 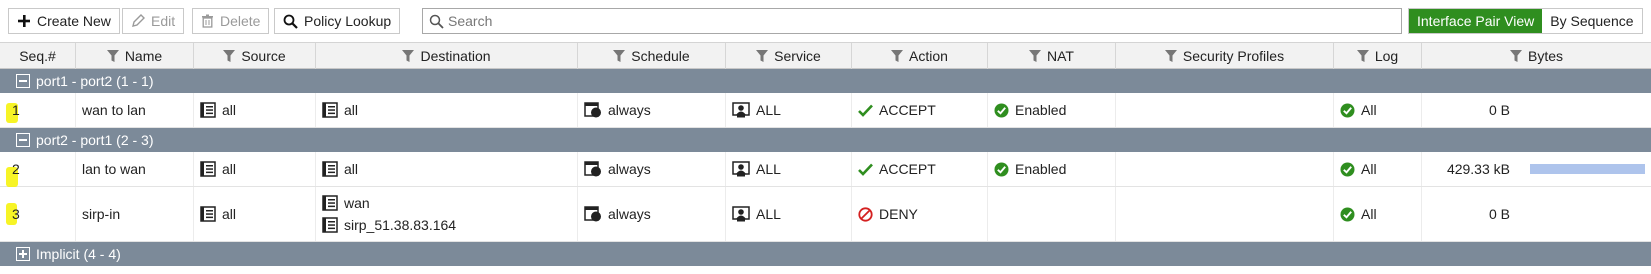 What do you see at coordinates (789, 110) in the screenshot?
I see `service-cell: ALL` at bounding box center [789, 110].